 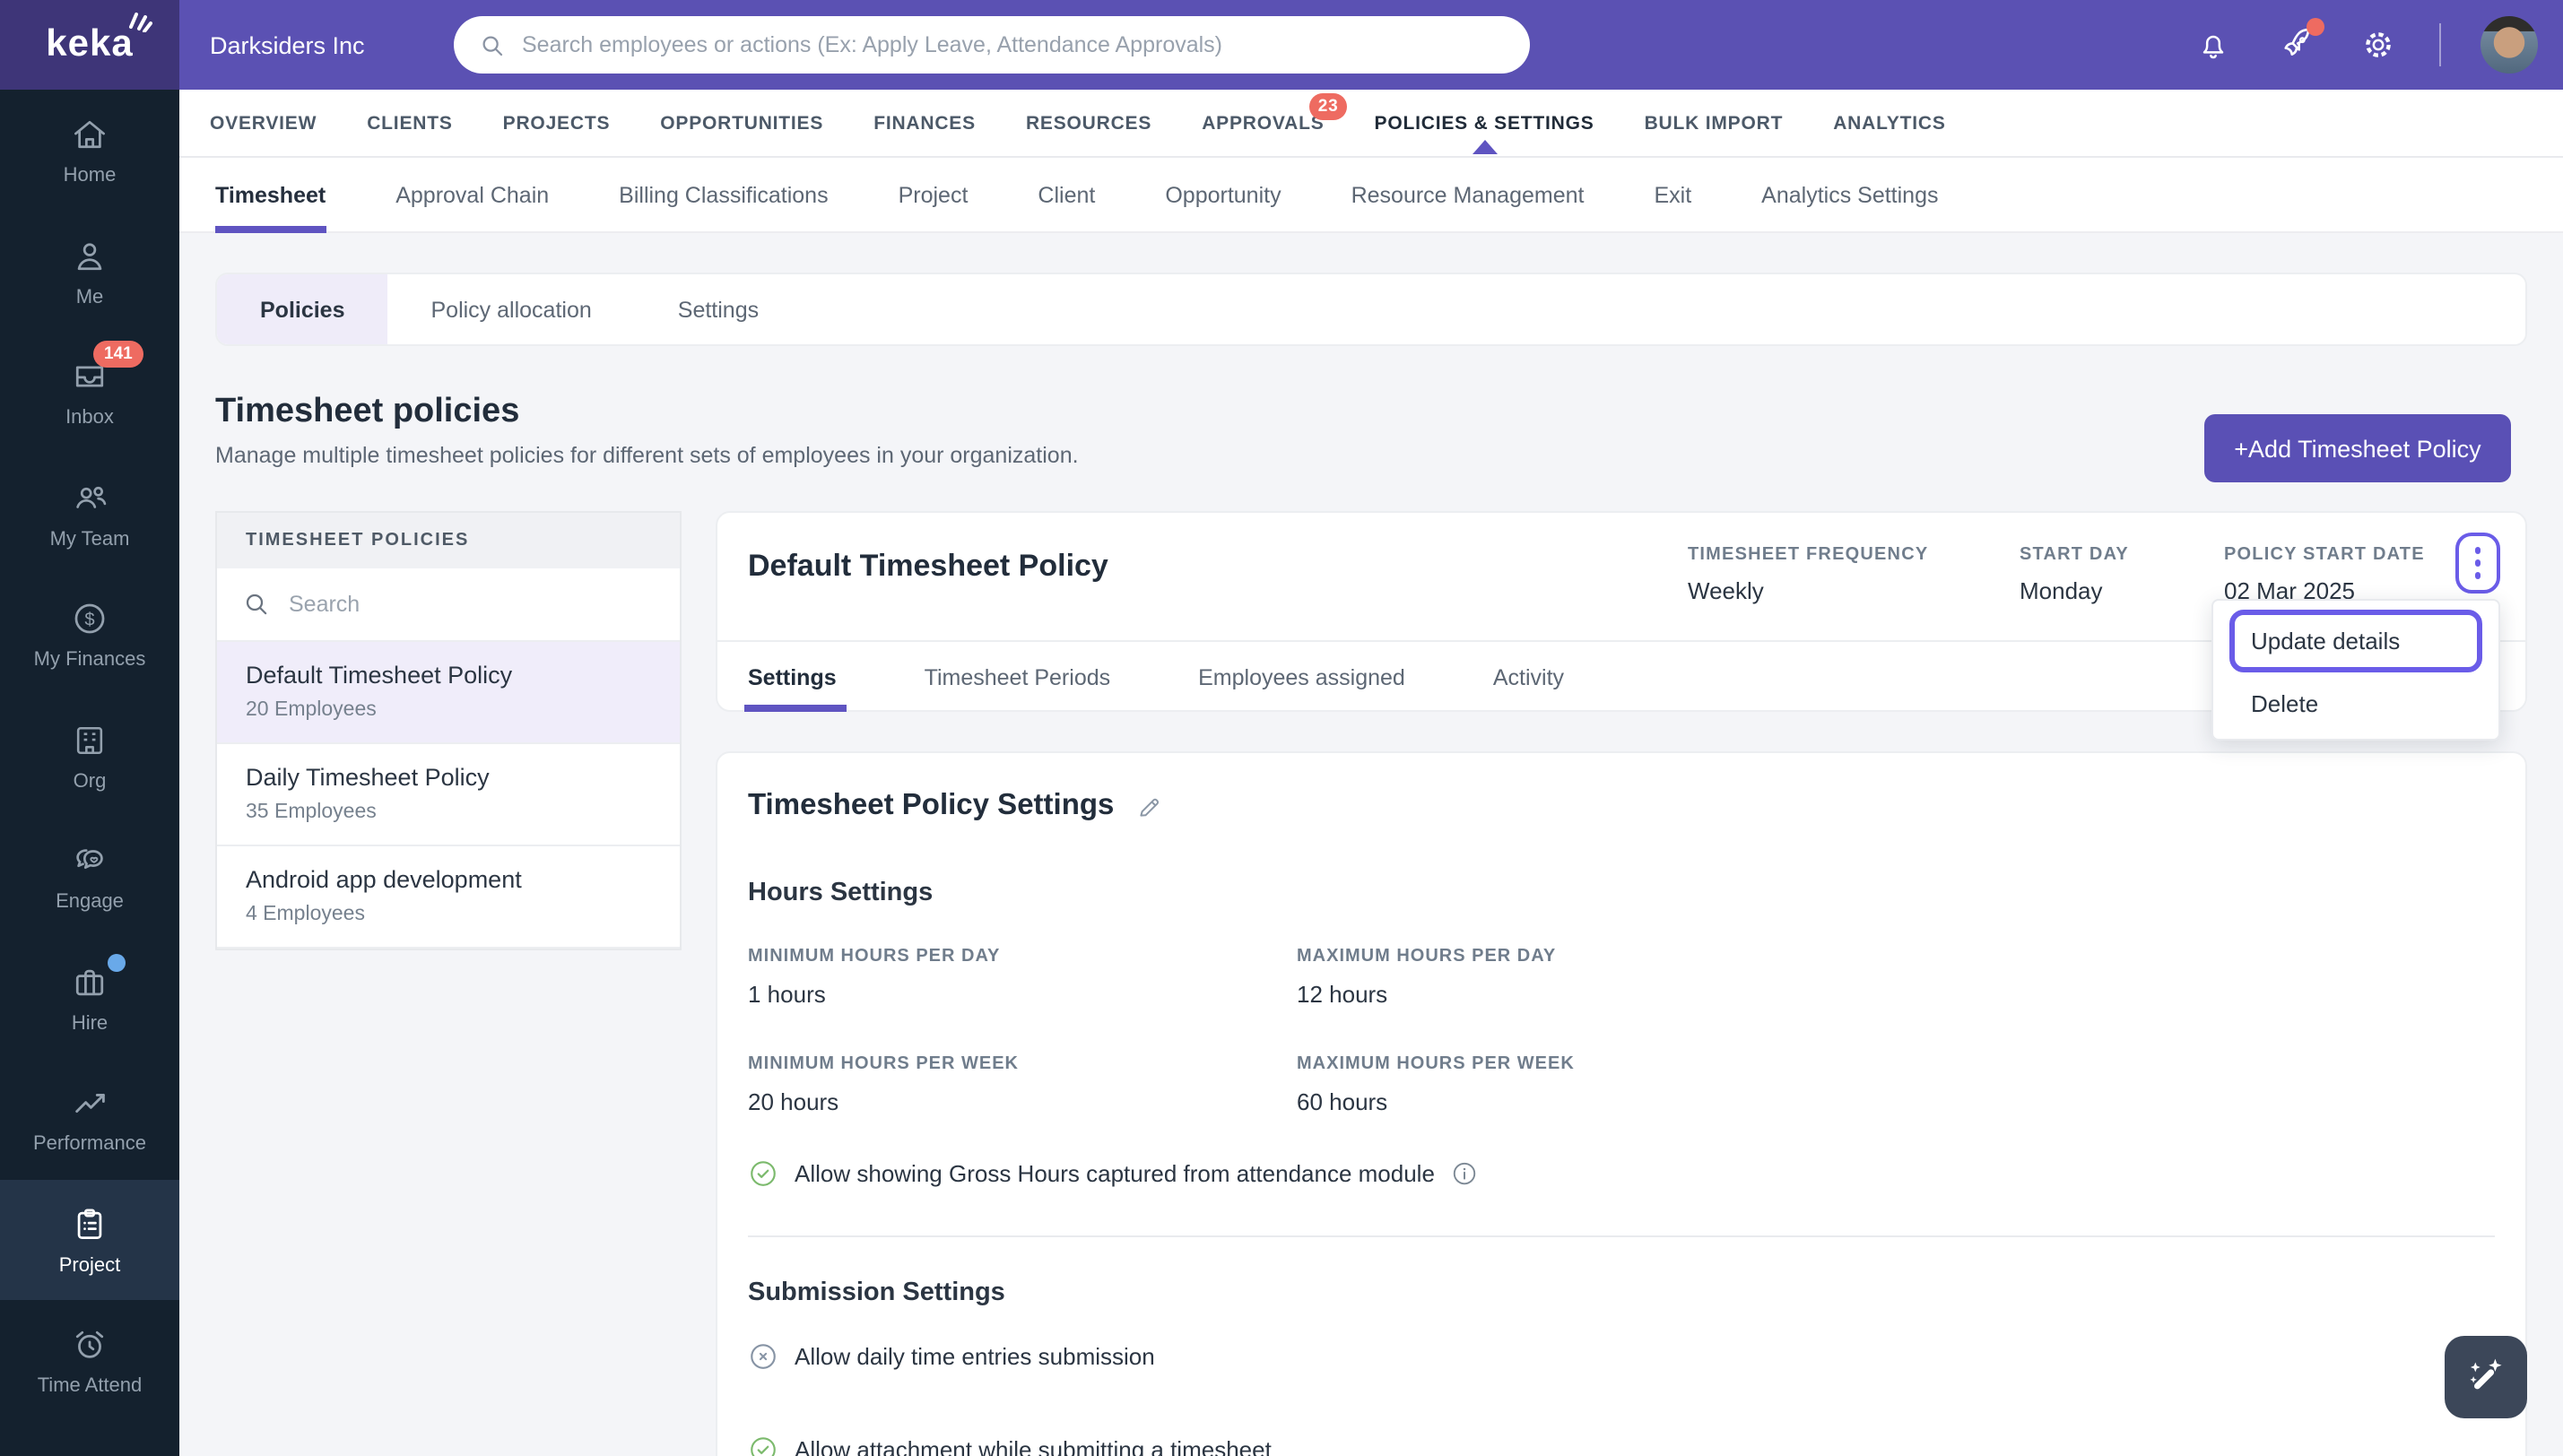 I want to click on subnav-client: Client, so click(x=1066, y=195).